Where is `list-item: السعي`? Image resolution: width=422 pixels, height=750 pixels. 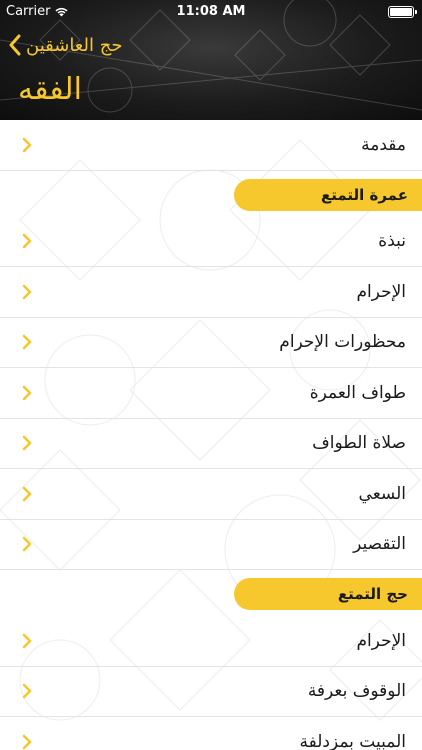 list-item: السعي is located at coordinates (211, 494).